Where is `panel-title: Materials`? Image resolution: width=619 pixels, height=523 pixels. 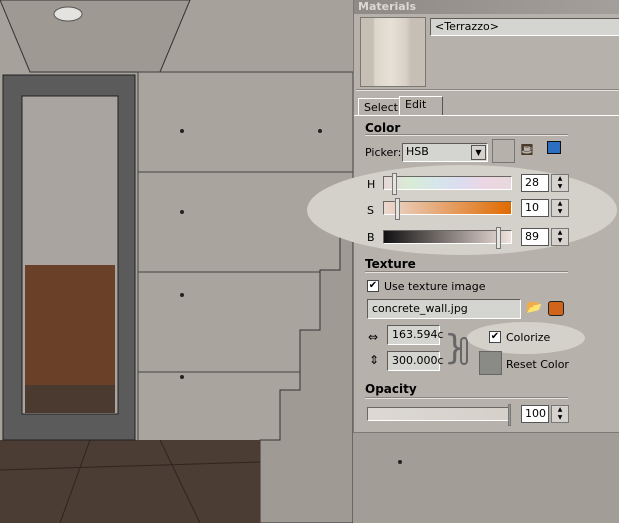
panel-title: Materials is located at coordinates (486, 7).